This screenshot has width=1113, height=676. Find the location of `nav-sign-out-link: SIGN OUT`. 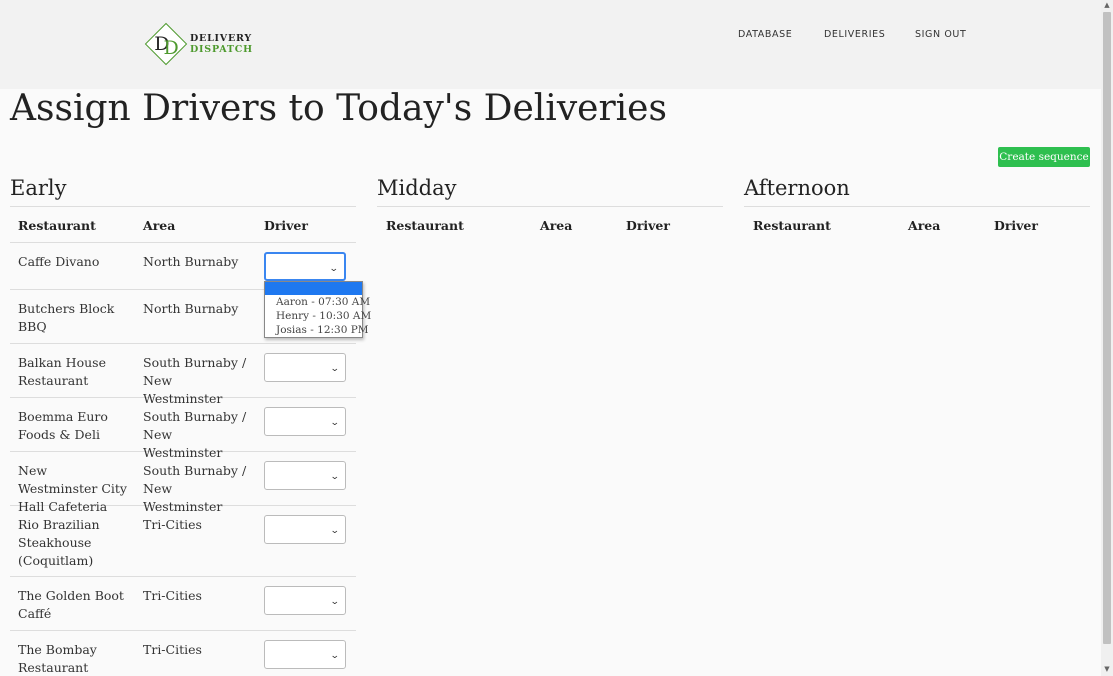

nav-sign-out-link: SIGN OUT is located at coordinates (940, 34).